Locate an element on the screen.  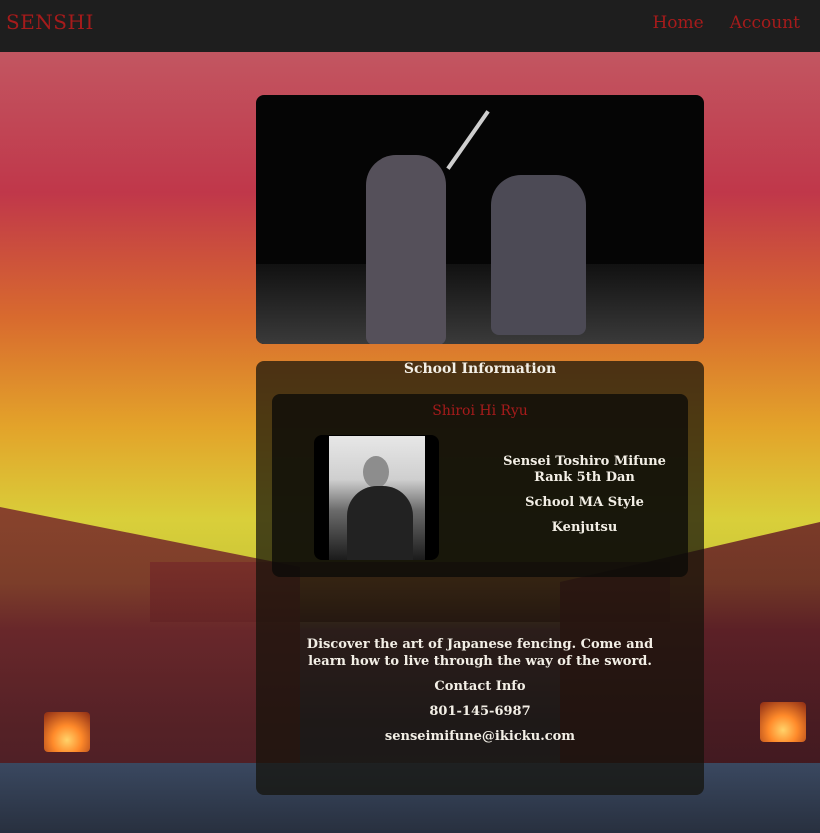
school-name: Shiroi Hi Ryu is located at coordinates (480, 411).